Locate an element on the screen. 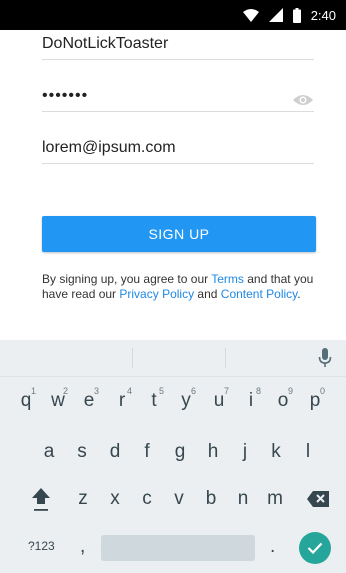  key-i: i8 is located at coordinates (251, 401).